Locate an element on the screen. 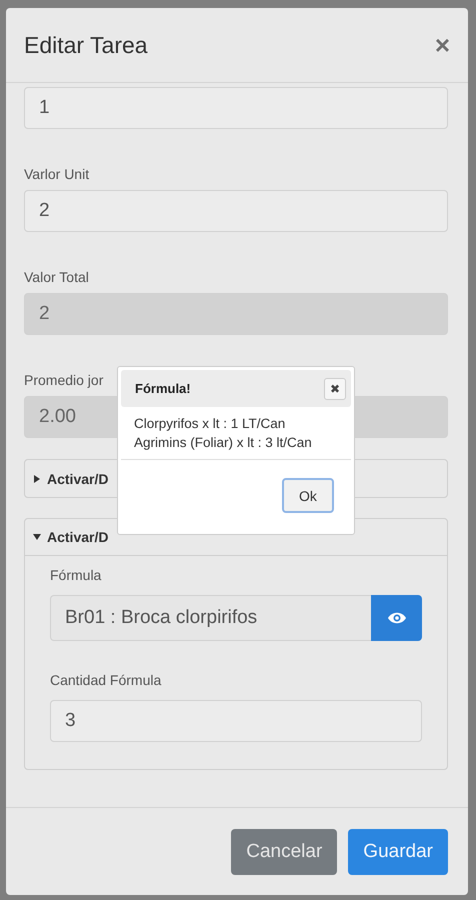 The image size is (476, 900). dialog-title: Fórmula! is located at coordinates (163, 388).